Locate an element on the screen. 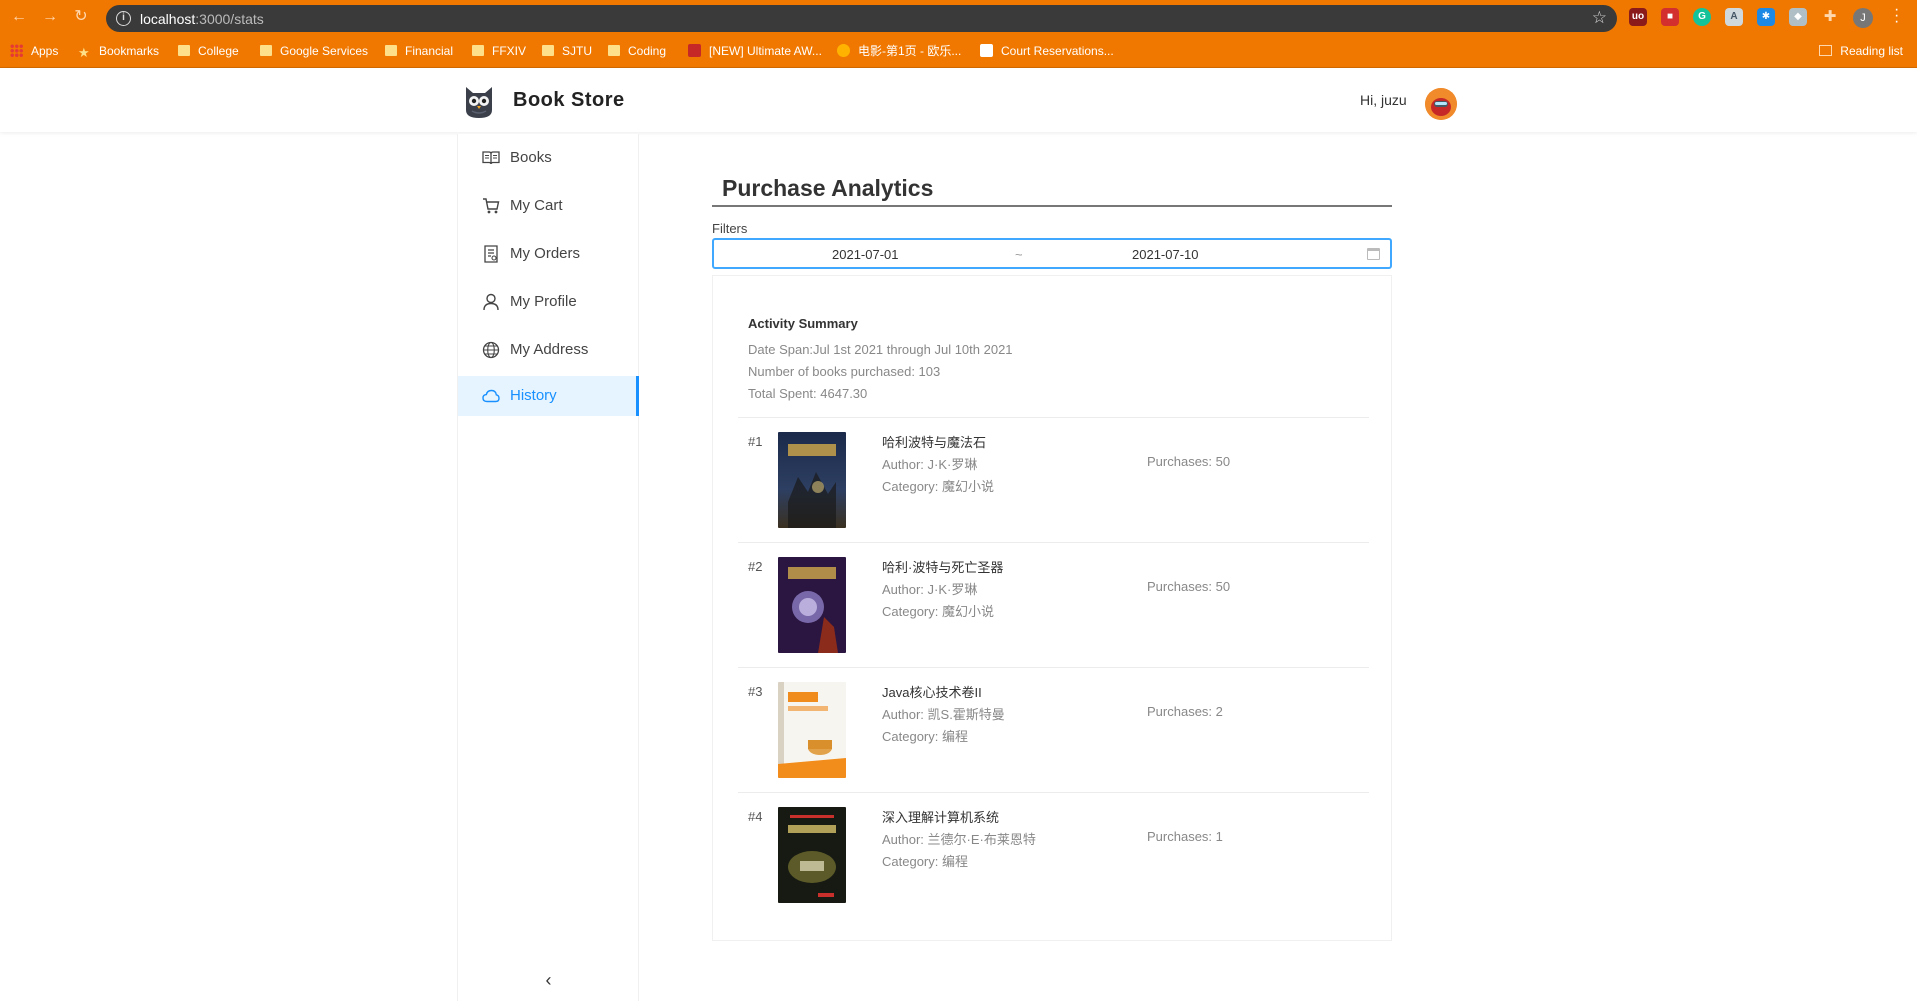 The width and height of the screenshot is (1917, 1001). brand-title: Book Store is located at coordinates (569, 100).